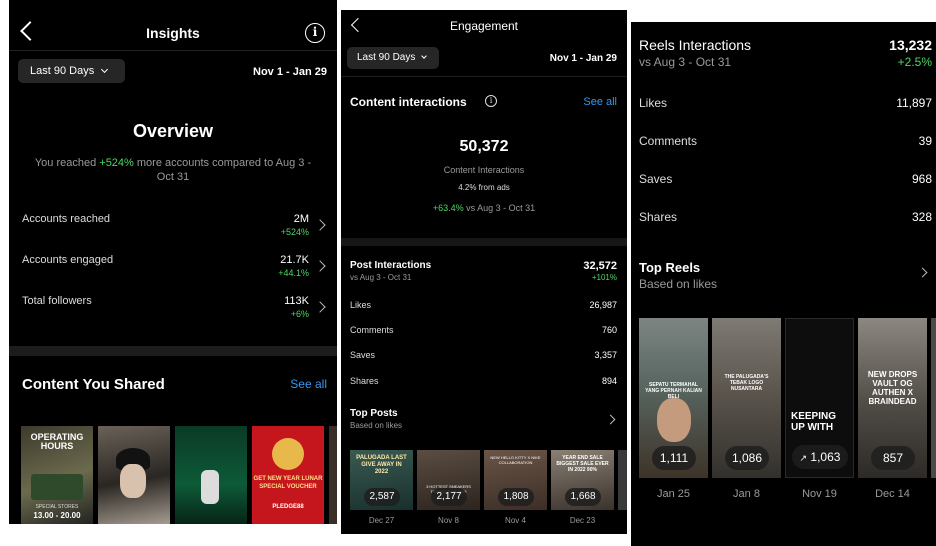 The image size is (936, 546). Describe the element at coordinates (448, 480) in the screenshot. I see `top-post-thumbnail: 3 HOTTEST SNEAKERS TRENDS FOR 2023 2,177` at that location.